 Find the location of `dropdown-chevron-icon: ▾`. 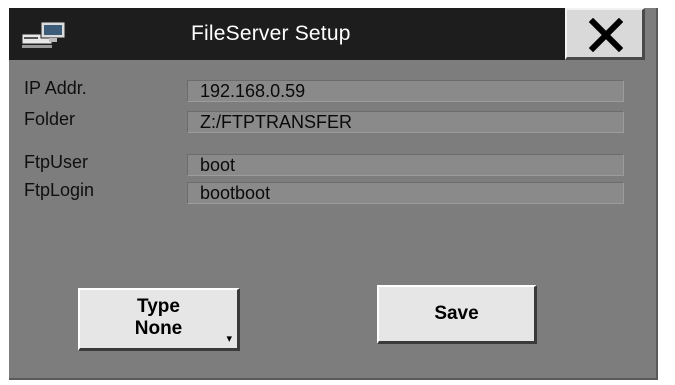

dropdown-chevron-icon: ▾ is located at coordinates (229, 339).